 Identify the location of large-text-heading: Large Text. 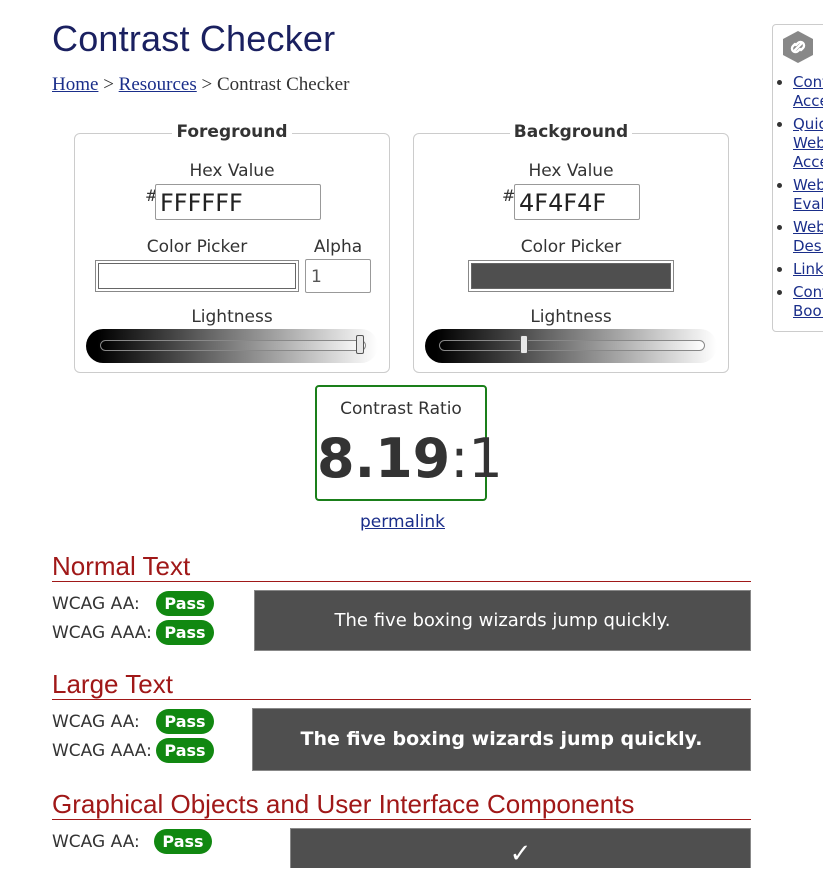
(401, 684).